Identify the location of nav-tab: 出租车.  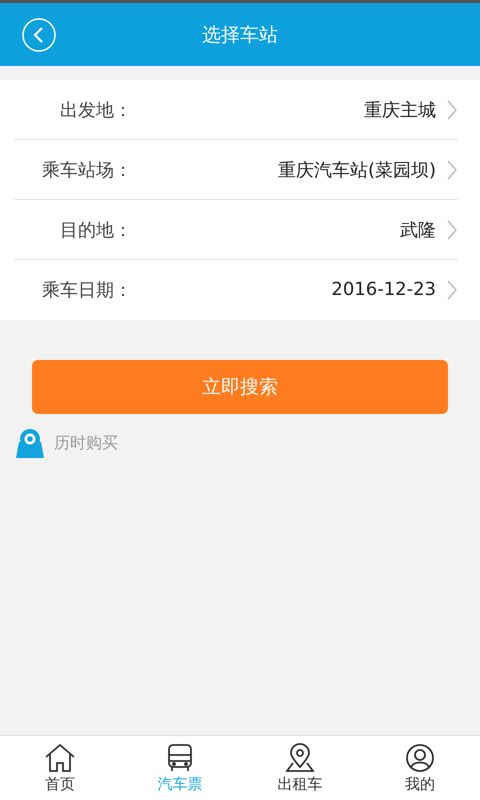
(300, 768).